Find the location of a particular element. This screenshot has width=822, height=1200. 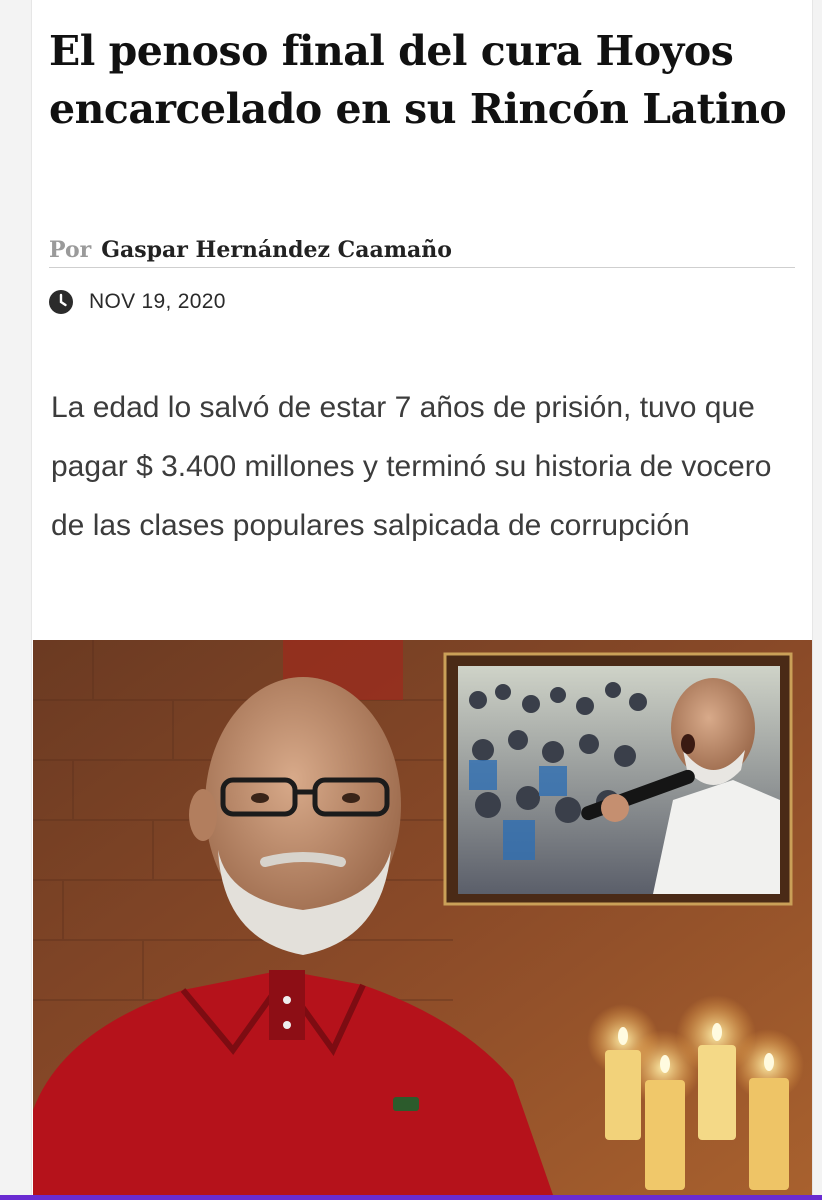

dateline: NOV 19, 2020 is located at coordinates (137, 302).